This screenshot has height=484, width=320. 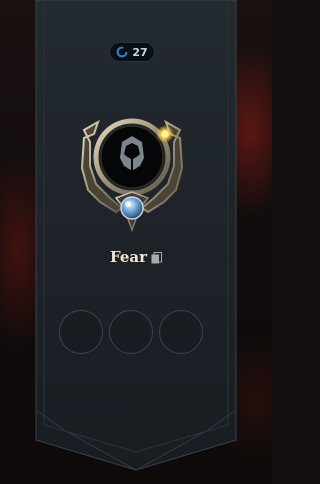 I want to click on level-counter: 27, so click(x=132, y=52).